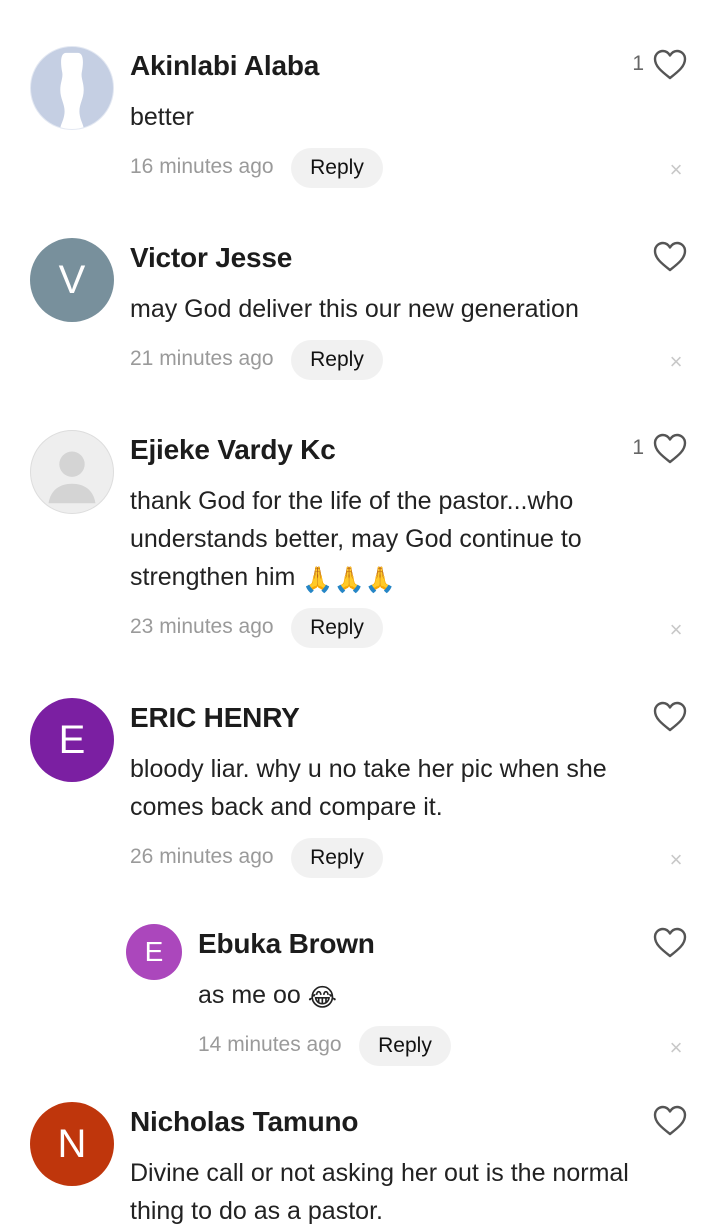 The width and height of the screenshot is (719, 1227). I want to click on heart-outline-icon, so click(670, 1121).